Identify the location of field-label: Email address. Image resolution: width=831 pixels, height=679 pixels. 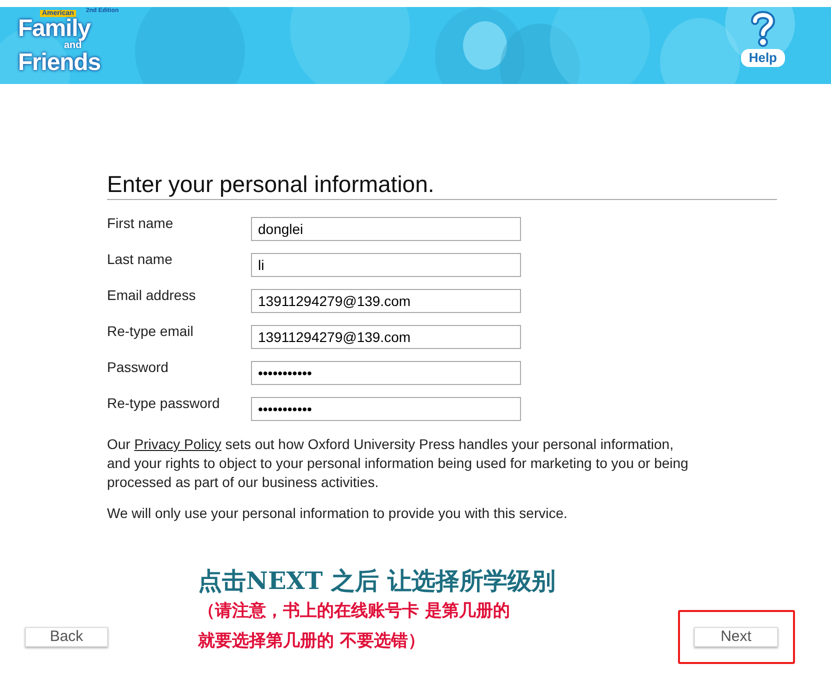
(152, 295).